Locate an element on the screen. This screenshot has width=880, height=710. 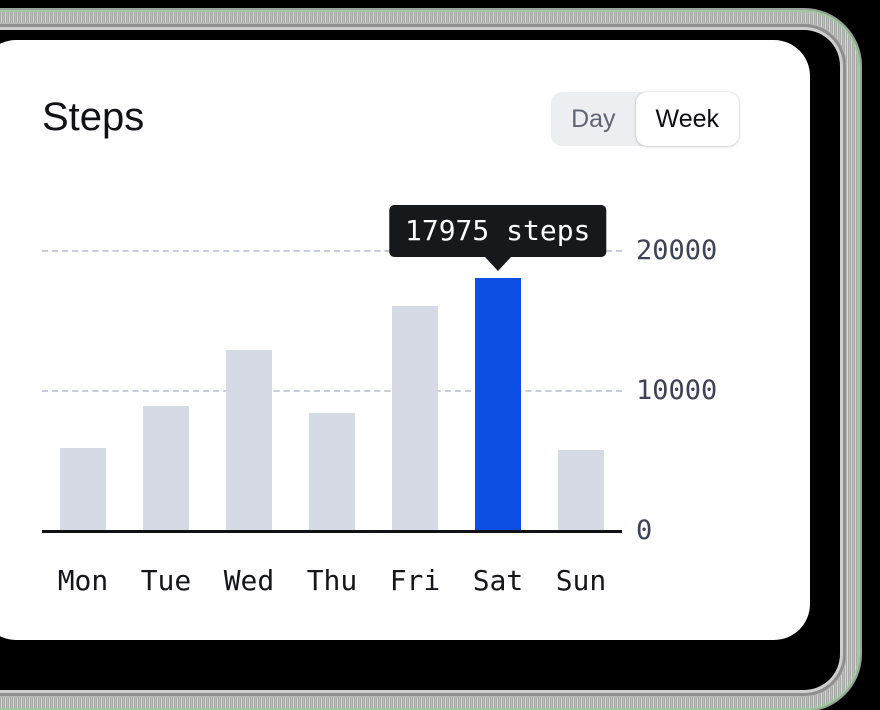
y-axis-tick-20000: 20000 is located at coordinates (677, 250).